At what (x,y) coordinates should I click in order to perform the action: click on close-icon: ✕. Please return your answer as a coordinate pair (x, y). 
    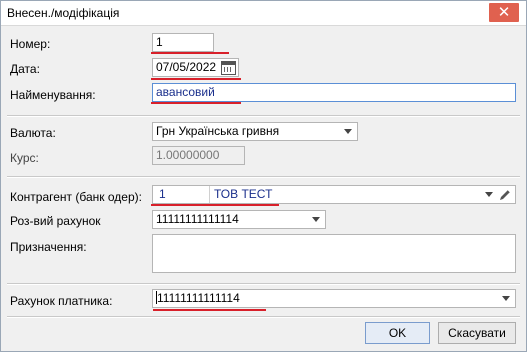
    Looking at the image, I should click on (504, 12).